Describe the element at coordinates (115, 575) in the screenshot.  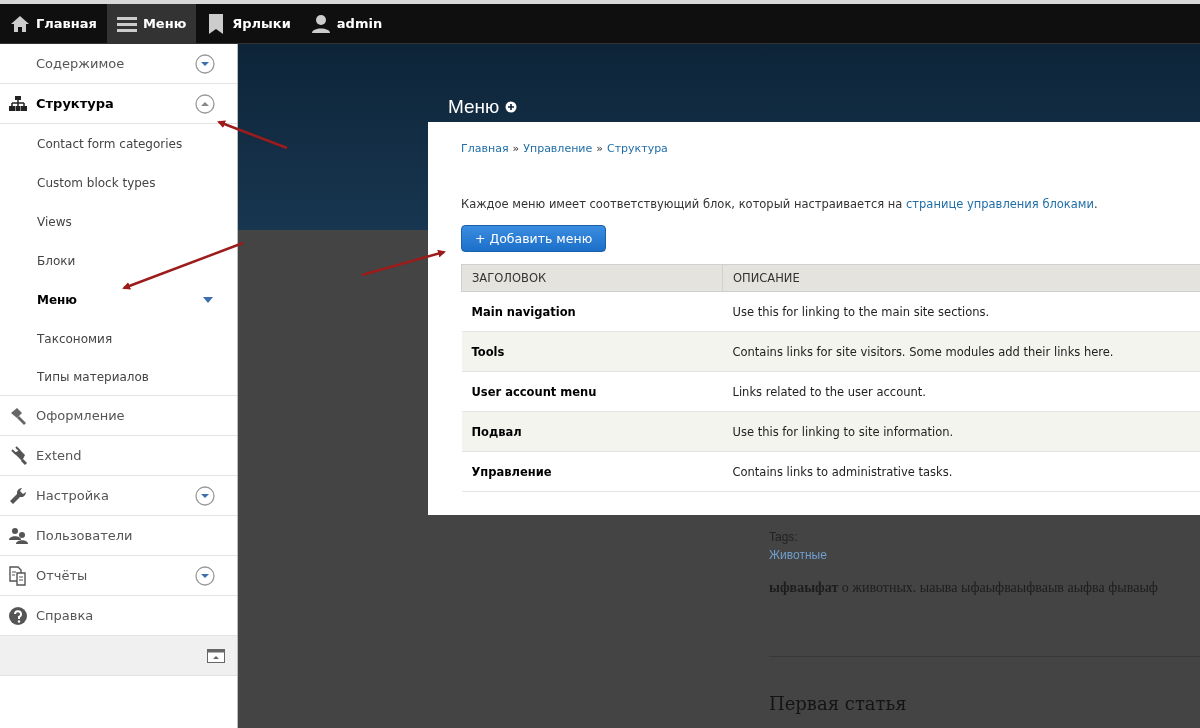
I see `sidebar-item: Отчёты` at that location.